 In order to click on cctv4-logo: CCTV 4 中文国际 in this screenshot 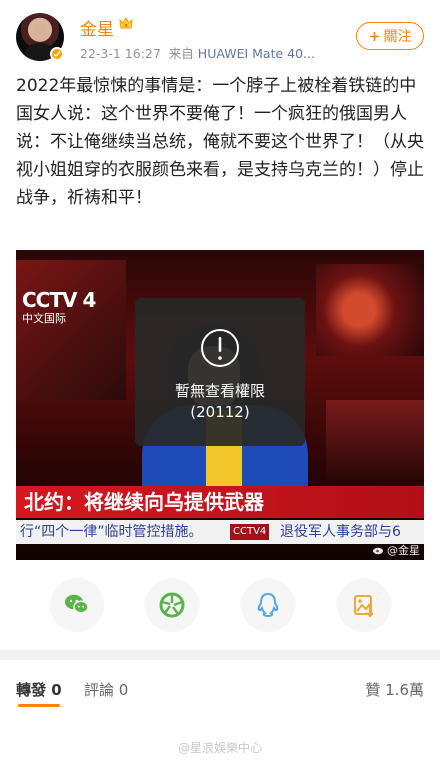, I will do `click(58, 307)`.